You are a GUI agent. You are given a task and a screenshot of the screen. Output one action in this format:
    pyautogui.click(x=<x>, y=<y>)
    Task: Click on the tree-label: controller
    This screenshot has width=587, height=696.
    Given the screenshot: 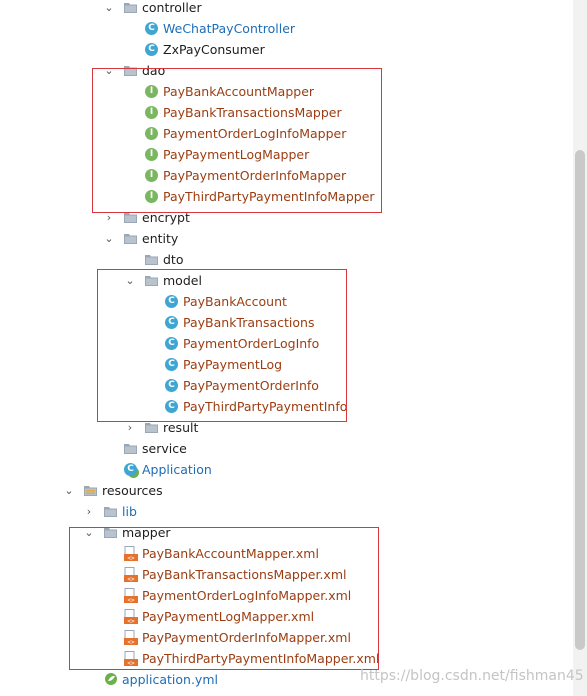 What is the action you would take?
    pyautogui.click(x=172, y=7)
    